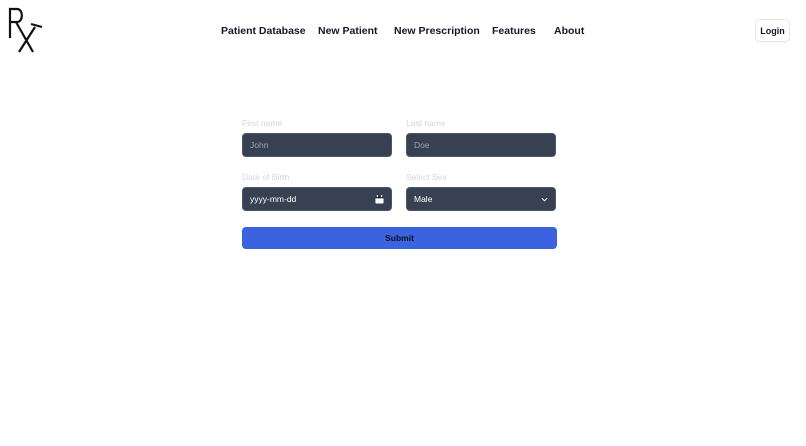 The image size is (806, 446). What do you see at coordinates (426, 177) in the screenshot?
I see `sex-label: Select Sex` at bounding box center [426, 177].